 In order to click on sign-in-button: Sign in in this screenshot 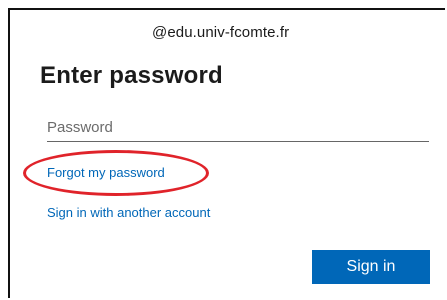, I will do `click(371, 267)`.